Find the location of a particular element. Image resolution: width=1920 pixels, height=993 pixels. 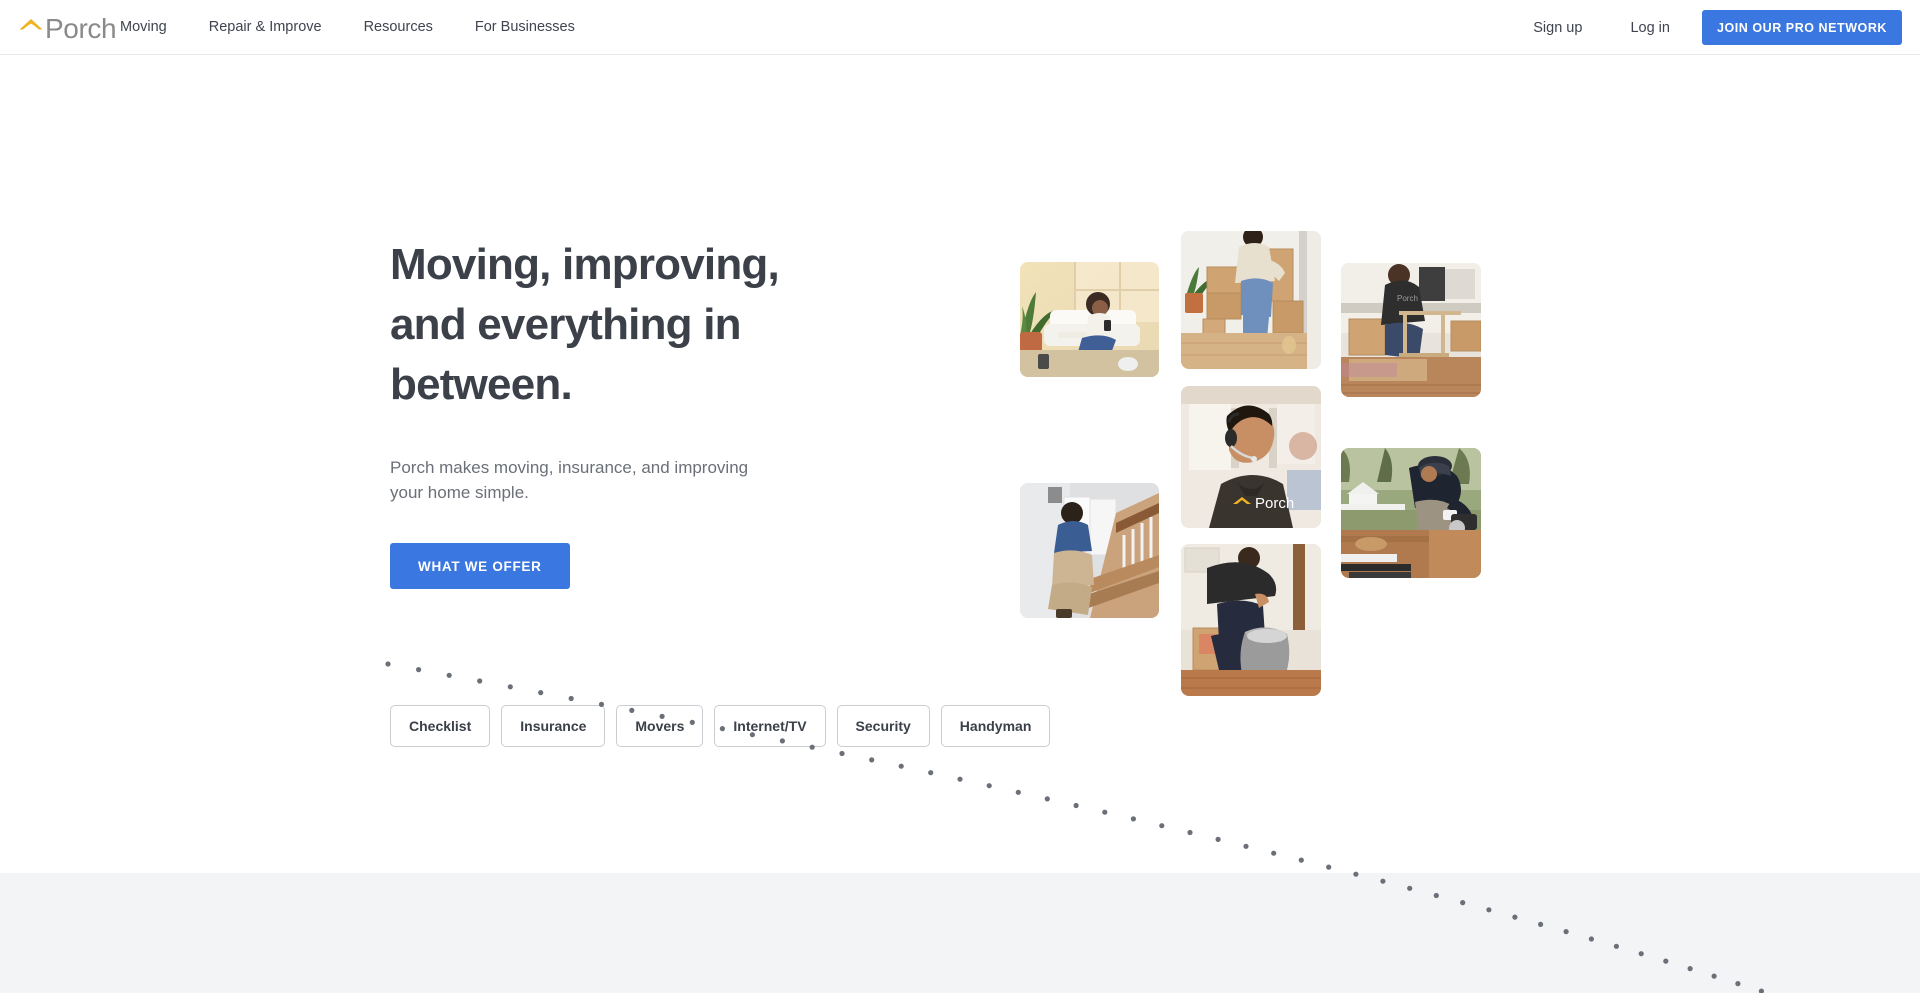

signup-link: Sign up is located at coordinates (1557, 28).